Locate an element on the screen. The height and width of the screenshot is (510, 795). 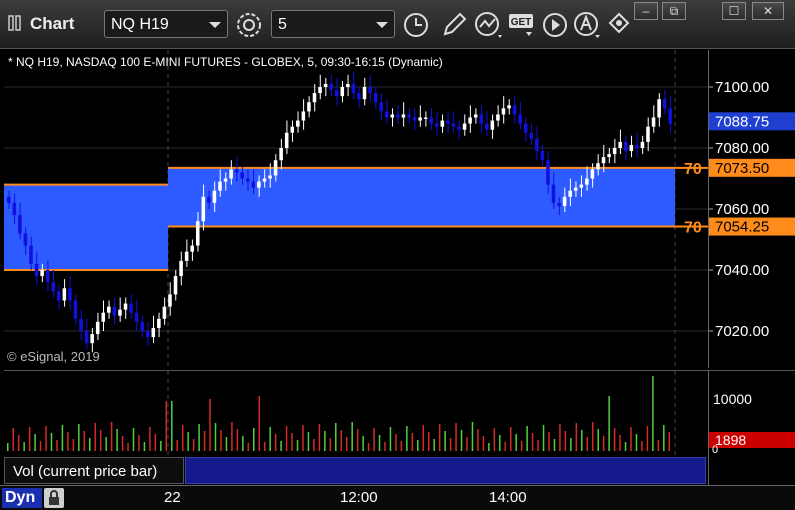
current-price-label: 7088.75 is located at coordinates (742, 121).